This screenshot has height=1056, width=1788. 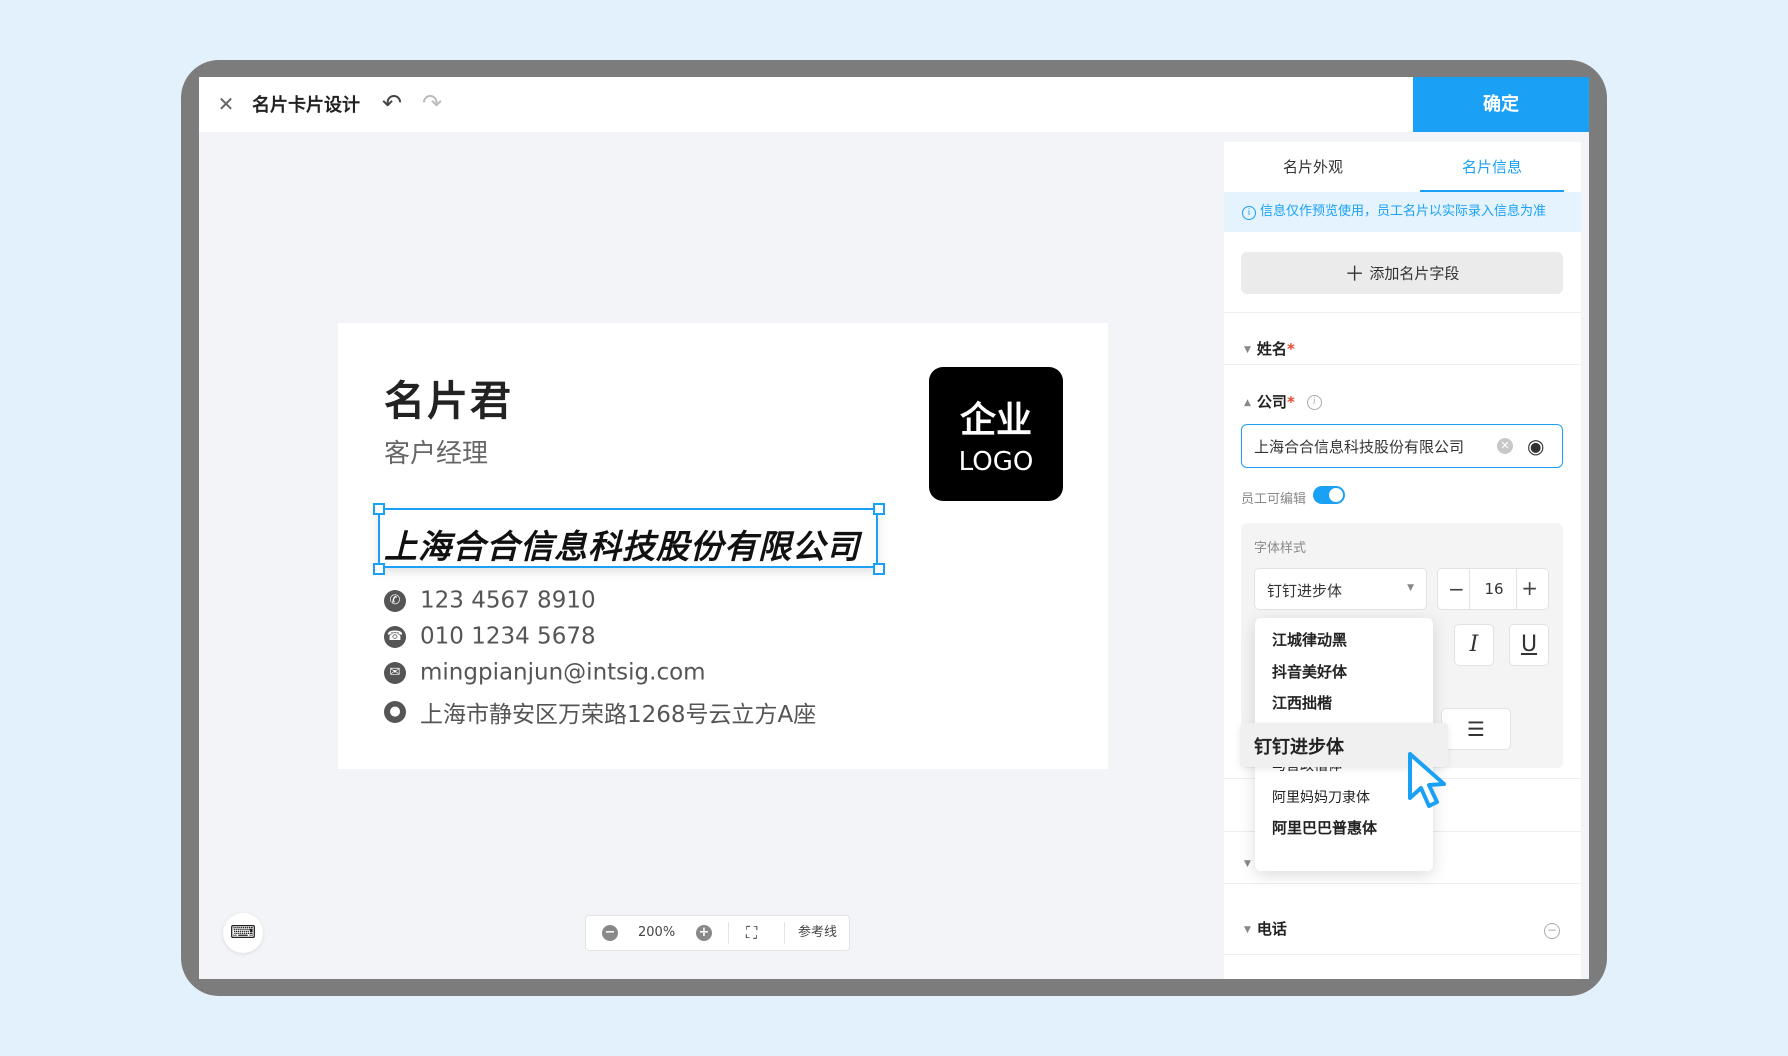 I want to click on font-size-value: 16, so click(x=1494, y=589).